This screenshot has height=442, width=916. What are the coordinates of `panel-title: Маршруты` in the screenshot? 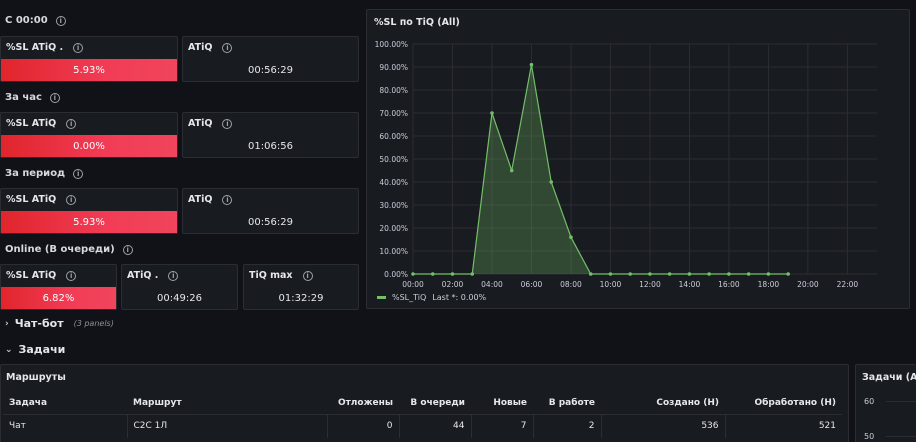 It's located at (36, 377).